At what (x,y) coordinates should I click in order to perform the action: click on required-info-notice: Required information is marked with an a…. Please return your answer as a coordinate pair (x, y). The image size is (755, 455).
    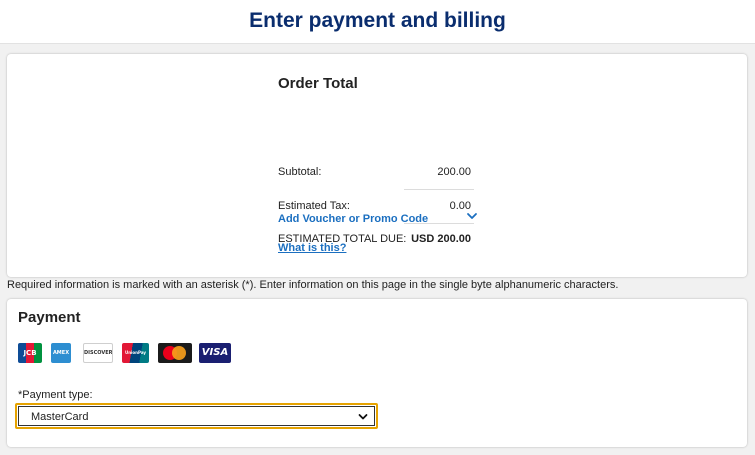
    Looking at the image, I should click on (313, 285).